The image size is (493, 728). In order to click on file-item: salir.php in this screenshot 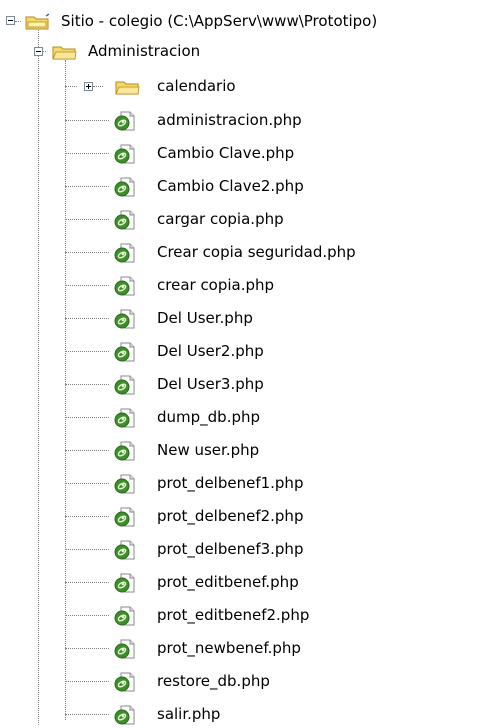, I will do `click(246, 714)`.